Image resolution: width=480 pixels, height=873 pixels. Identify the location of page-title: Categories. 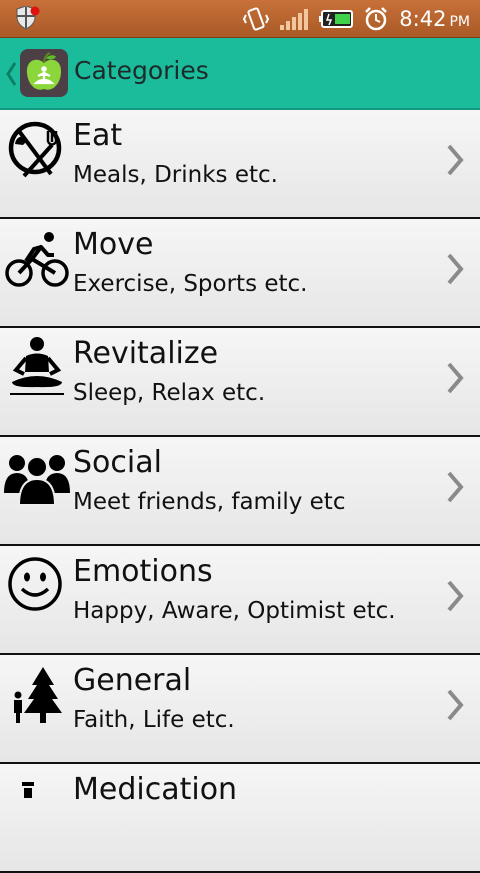
(141, 70).